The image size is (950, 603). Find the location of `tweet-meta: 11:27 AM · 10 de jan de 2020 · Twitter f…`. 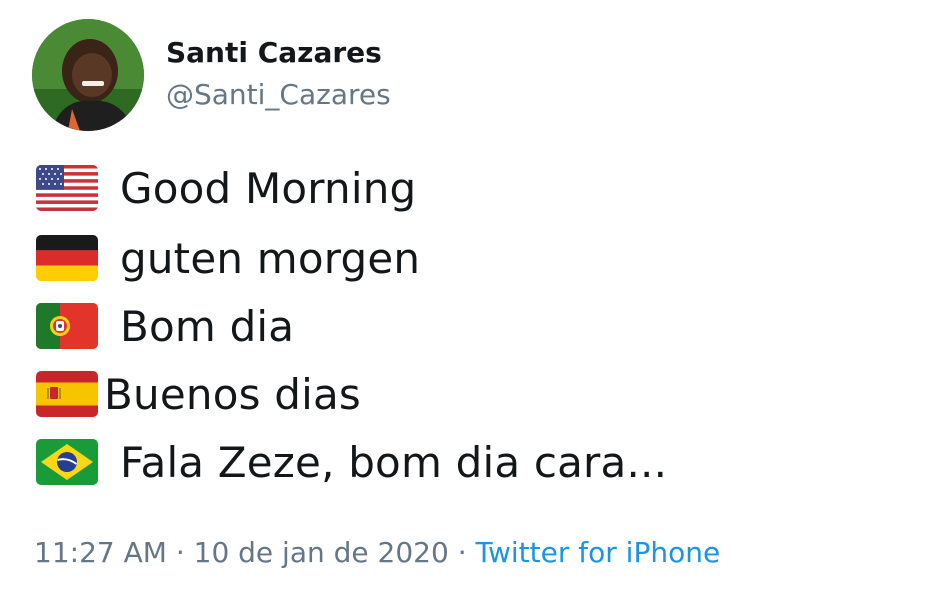

tweet-meta: 11:27 AM · 10 de jan de 2020 · Twitter f… is located at coordinates (377, 552).